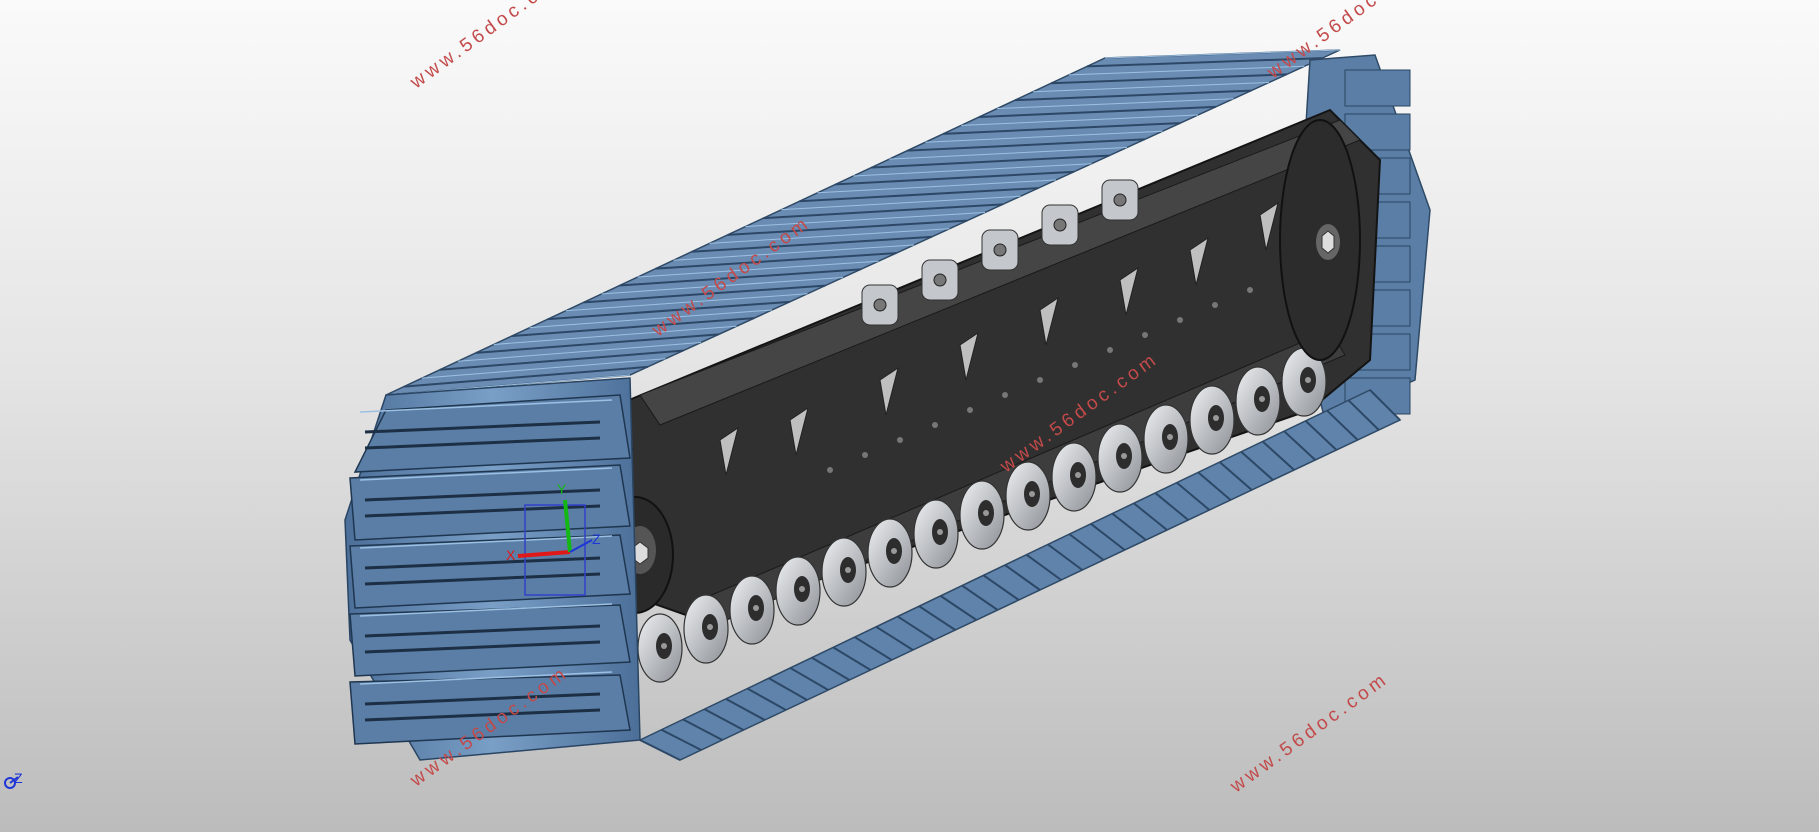 Image resolution: width=1819 pixels, height=832 pixels. Describe the element at coordinates (596, 539) in the screenshot. I see `triad-z-label: Z` at that location.